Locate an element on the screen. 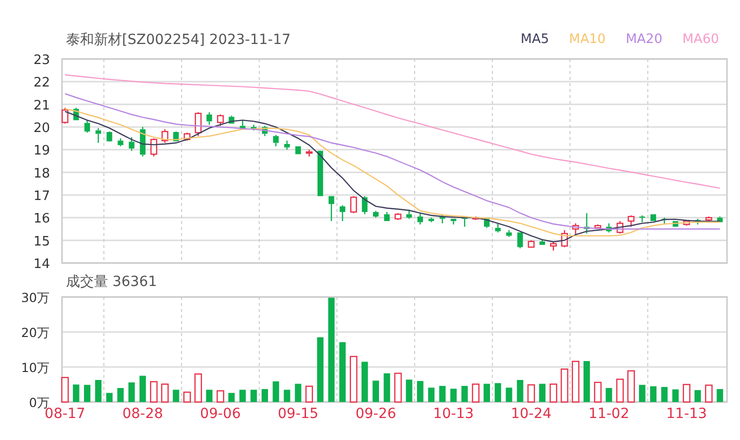 This screenshot has width=740, height=440. legend-label: MA10 is located at coordinates (587, 40).